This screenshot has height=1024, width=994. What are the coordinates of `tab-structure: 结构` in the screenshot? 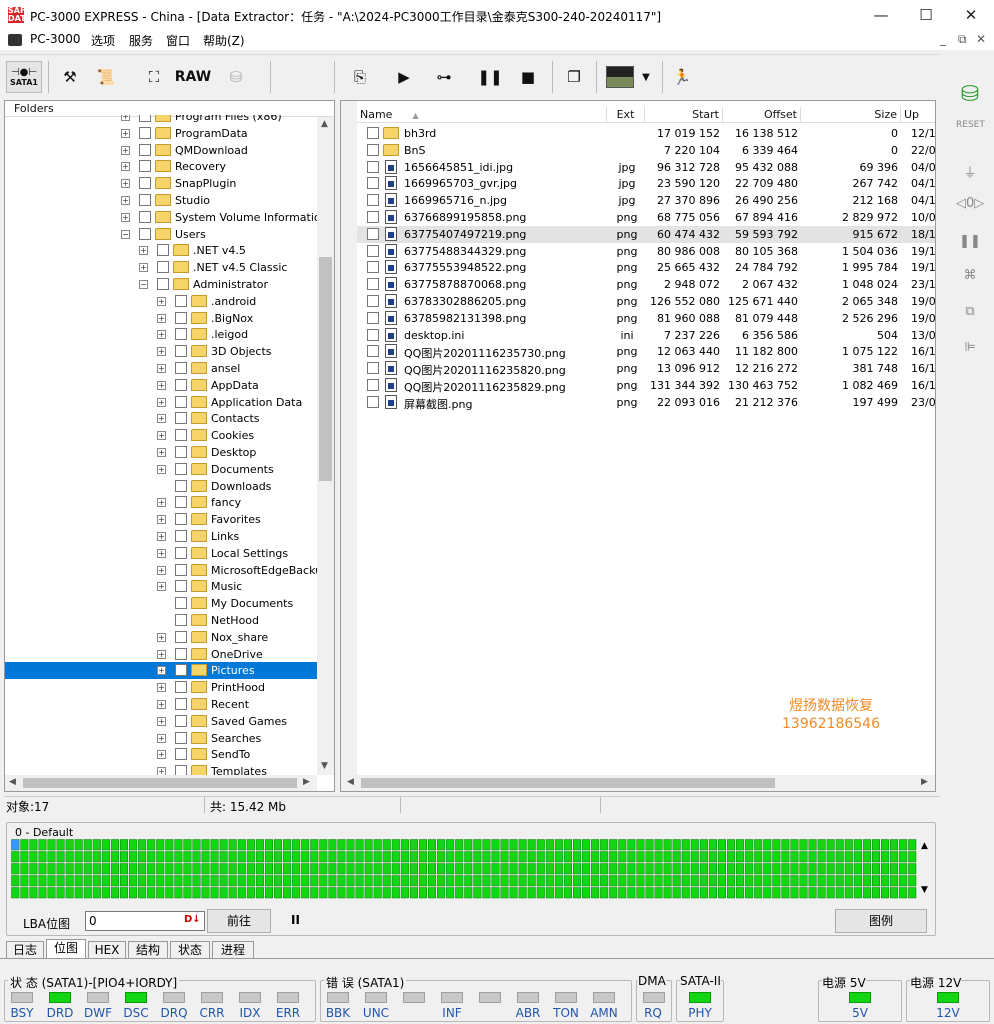 It's located at (148, 950).